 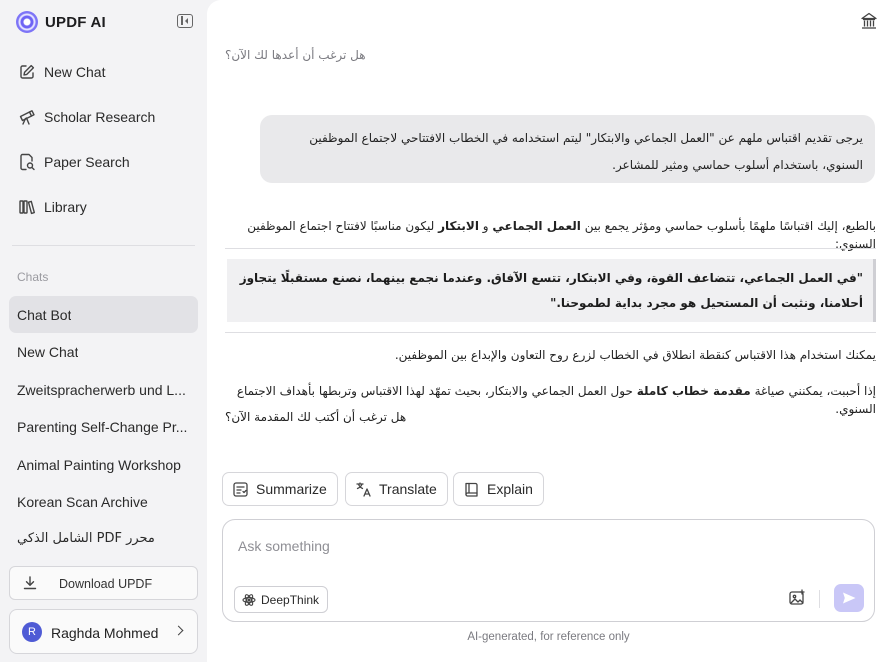 I want to click on nav-paper-search-label: Paper Search, so click(x=87, y=162).